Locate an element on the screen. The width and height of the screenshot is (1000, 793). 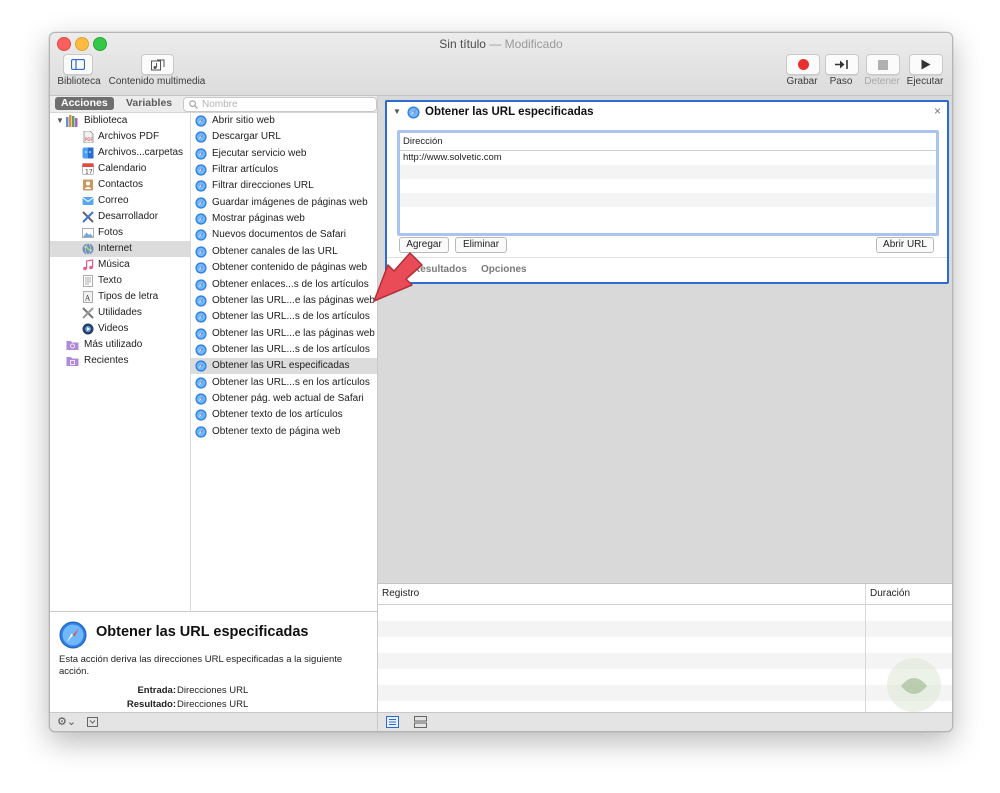
record-label: Grabar is located at coordinates (802, 81).